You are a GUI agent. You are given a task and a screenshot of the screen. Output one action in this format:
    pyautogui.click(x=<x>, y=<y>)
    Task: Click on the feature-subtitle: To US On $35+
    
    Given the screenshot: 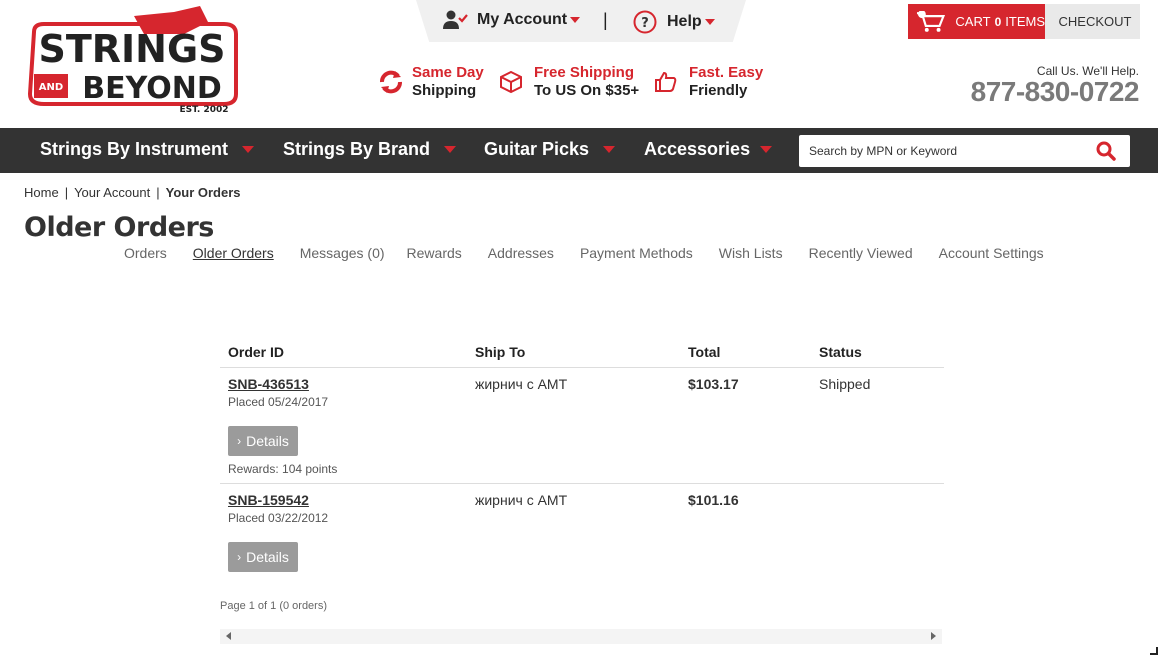 What is the action you would take?
    pyautogui.click(x=587, y=90)
    